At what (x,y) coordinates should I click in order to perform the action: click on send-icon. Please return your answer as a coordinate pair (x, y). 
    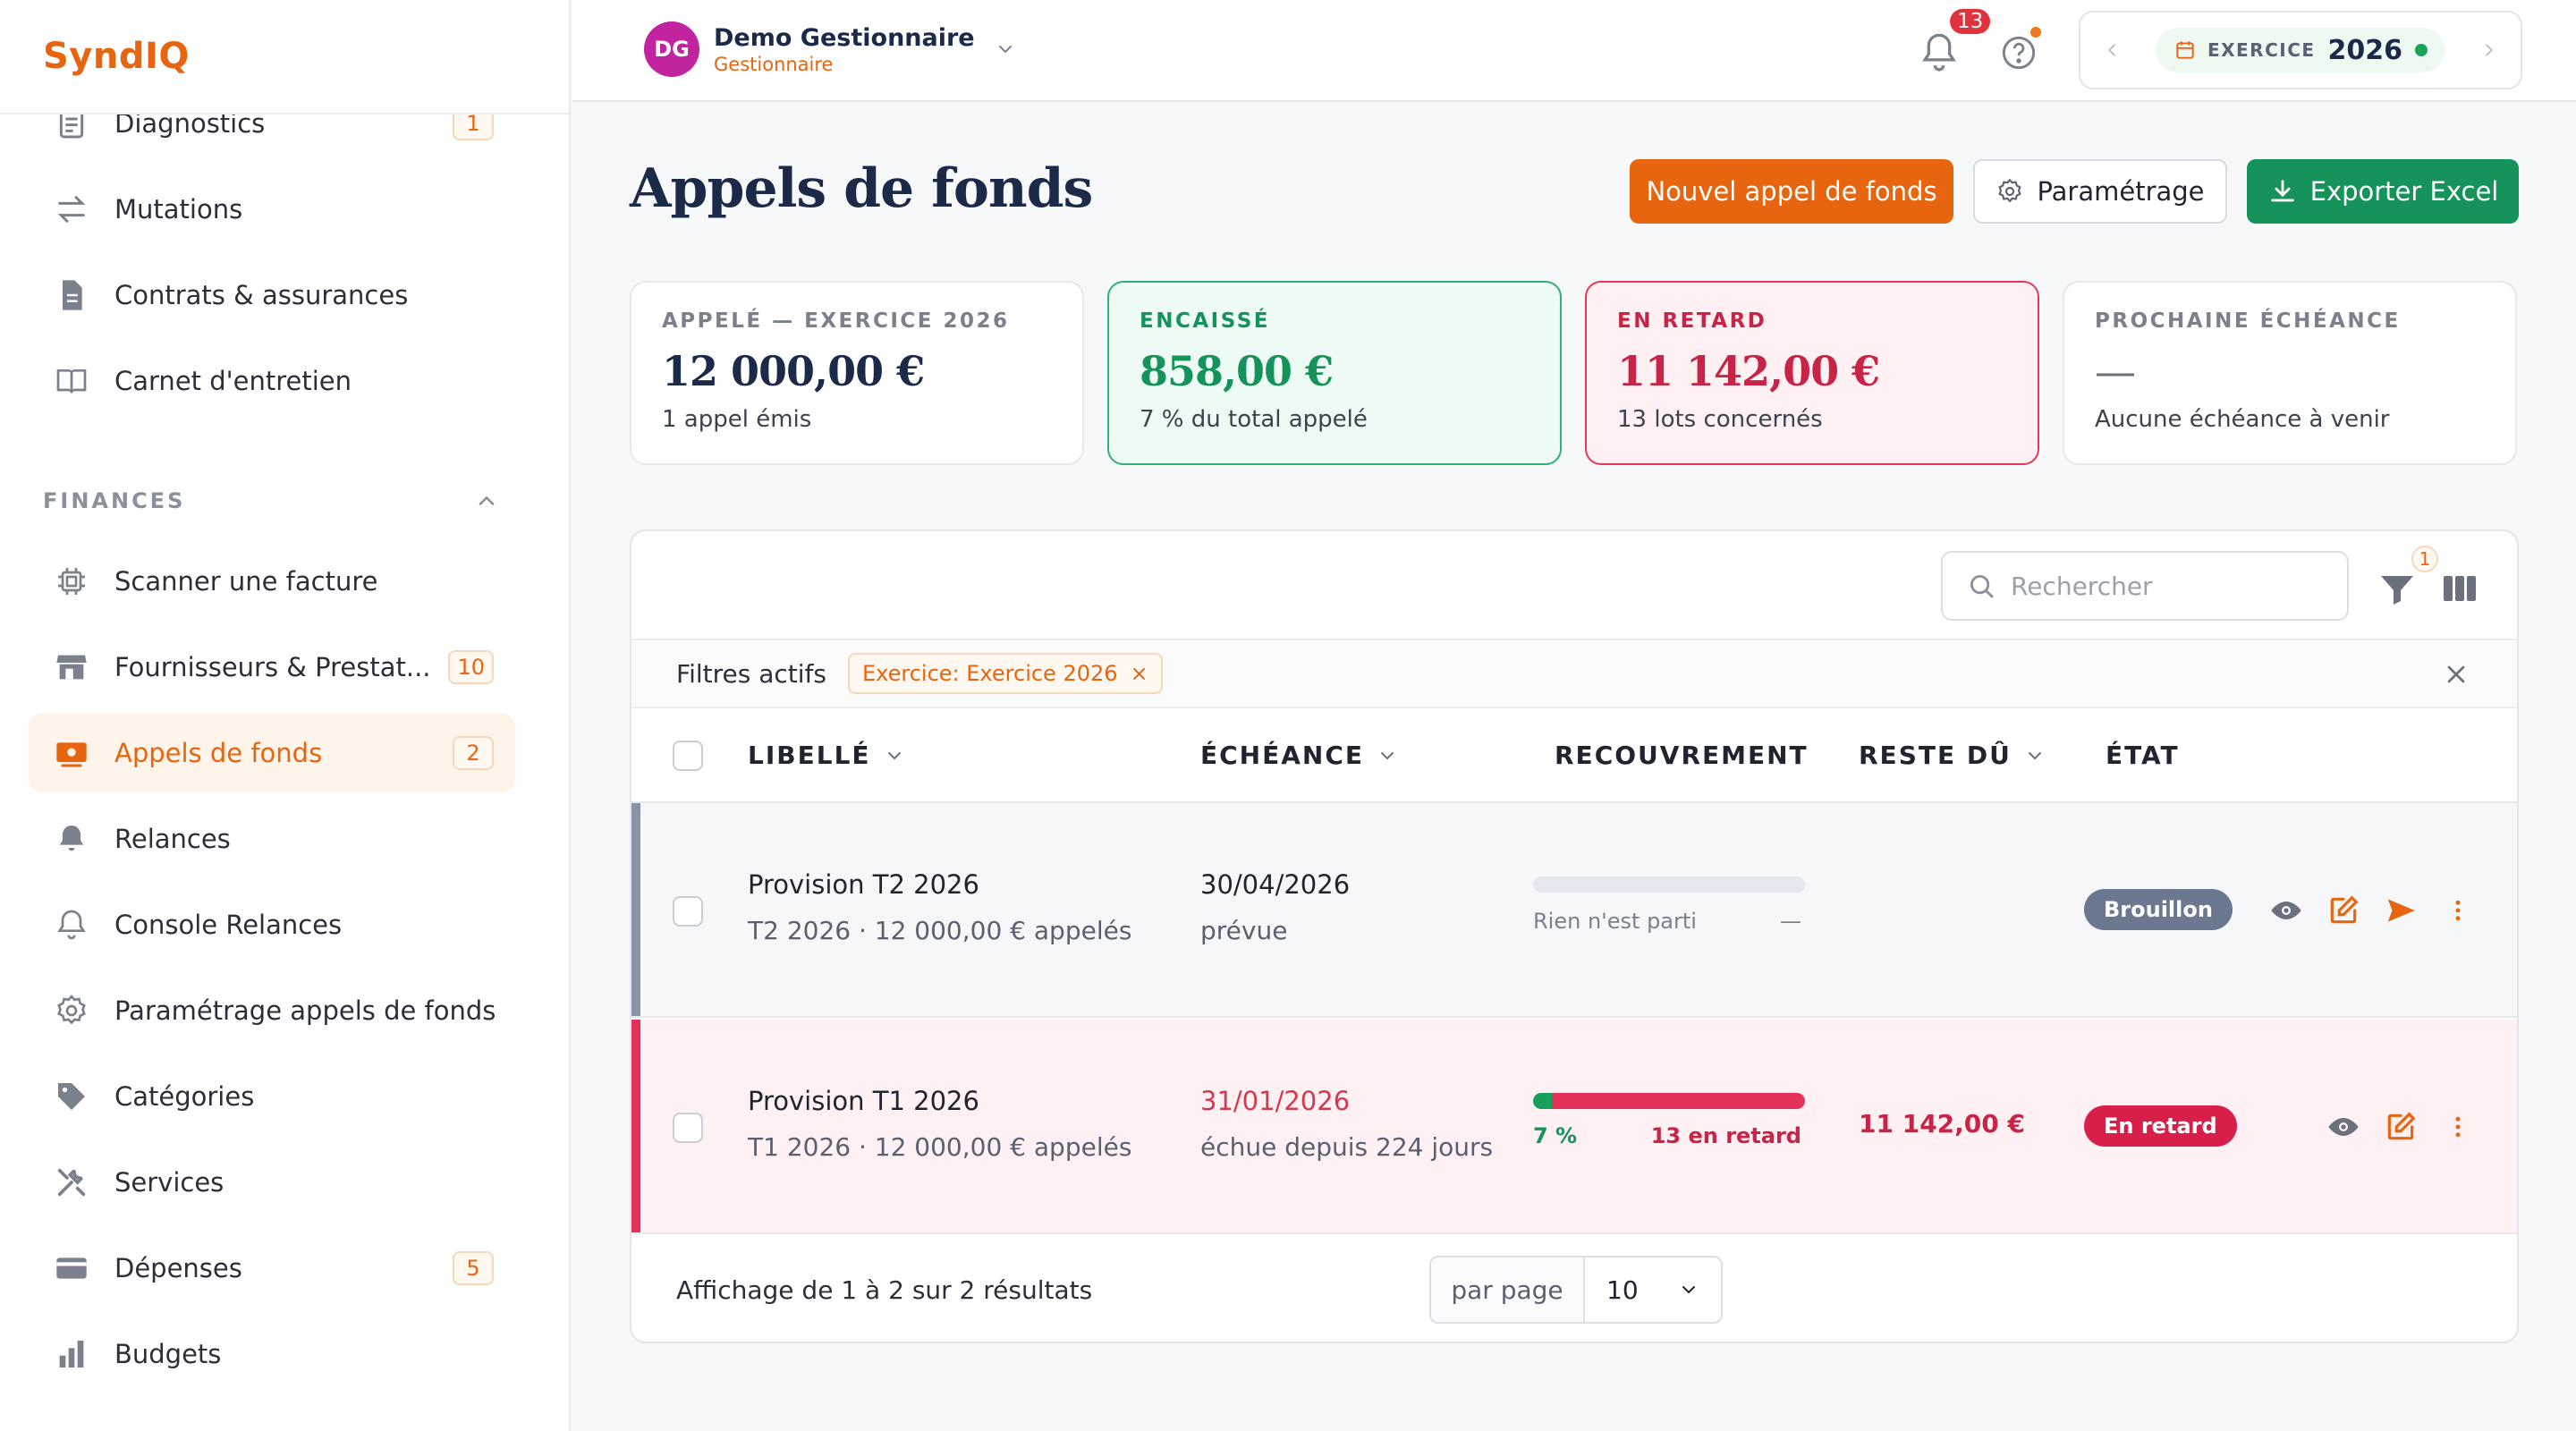
    Looking at the image, I should click on (2400, 911).